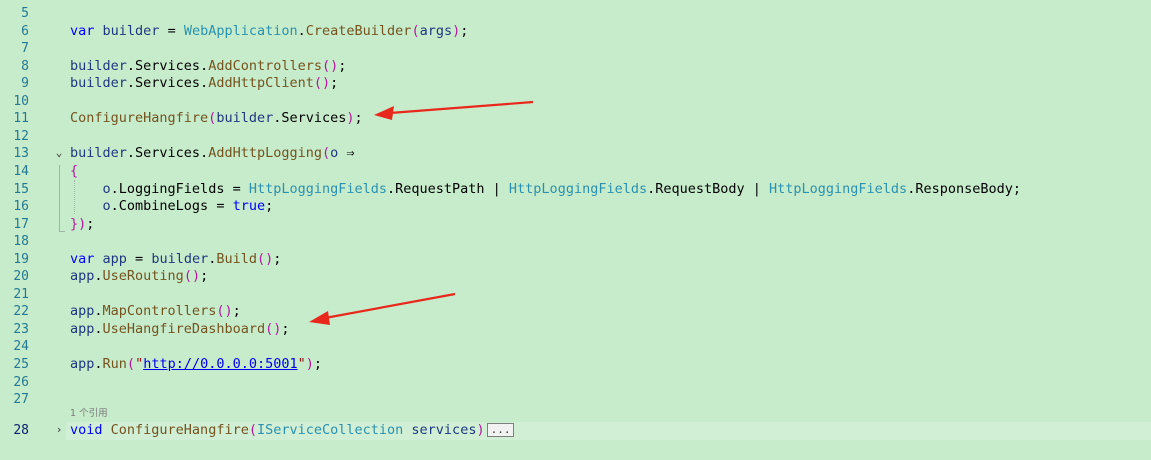  Describe the element at coordinates (216, 118) in the screenshot. I see `code-text: ConfigureHangfire(builder.Services);` at that location.